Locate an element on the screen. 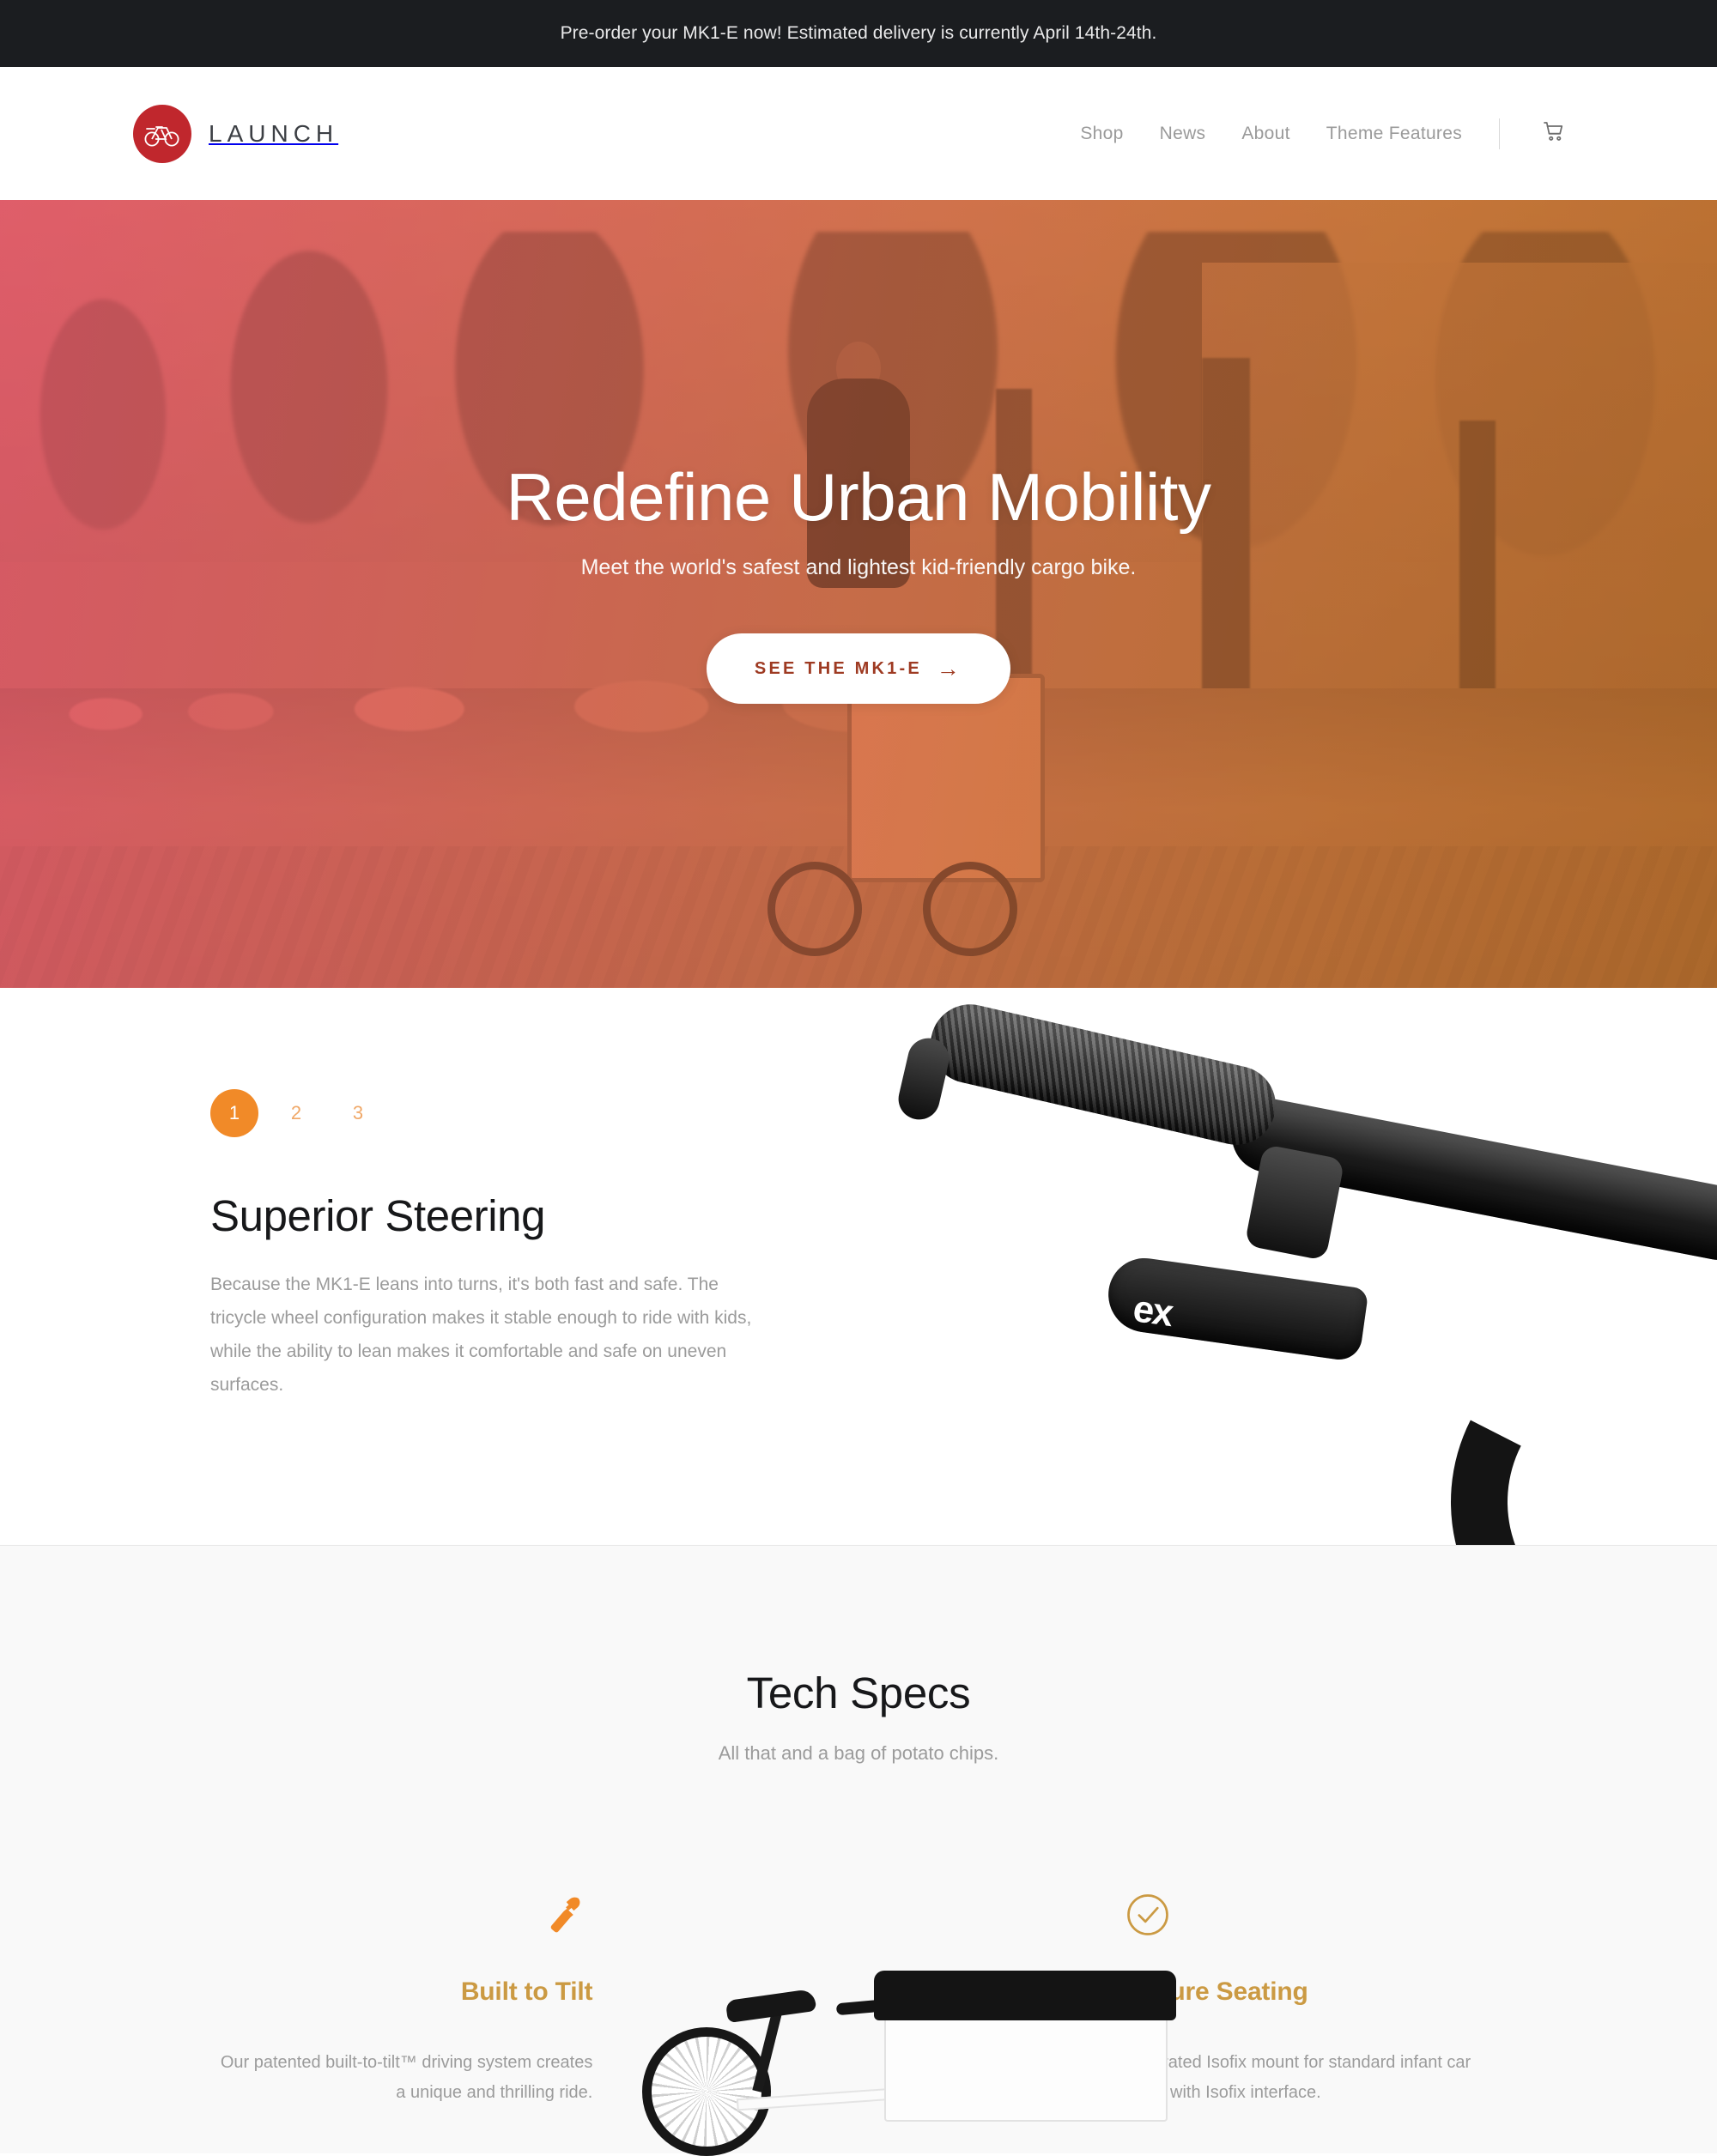  shopping-cart-icon is located at coordinates (1553, 133).